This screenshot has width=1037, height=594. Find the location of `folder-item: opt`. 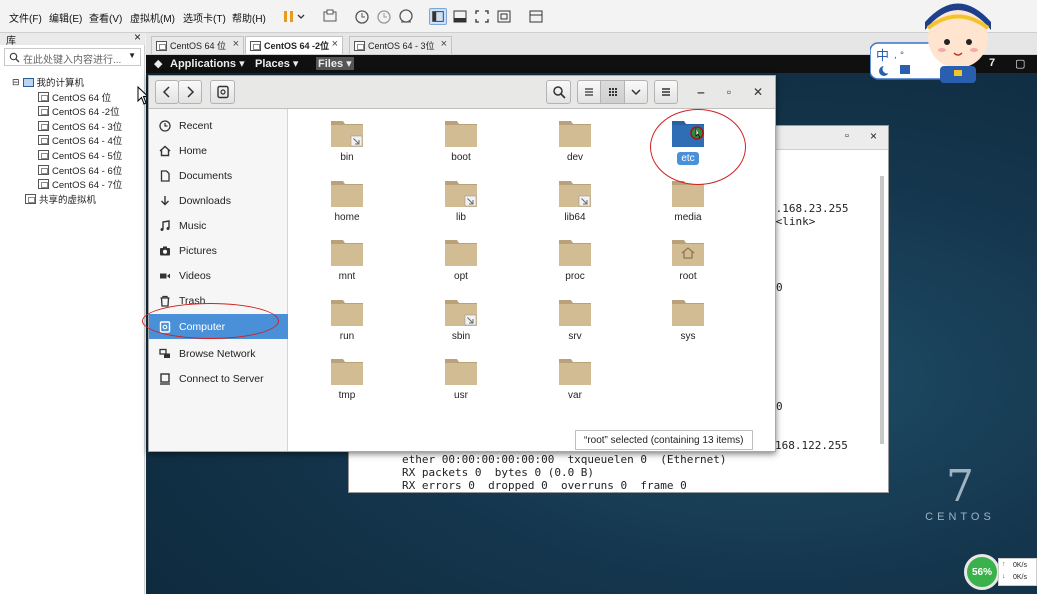

folder-item: opt is located at coordinates (461, 259).